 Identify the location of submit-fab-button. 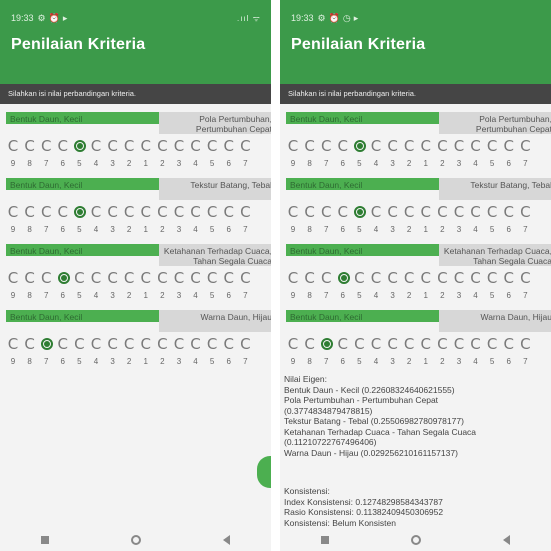
(264, 472).